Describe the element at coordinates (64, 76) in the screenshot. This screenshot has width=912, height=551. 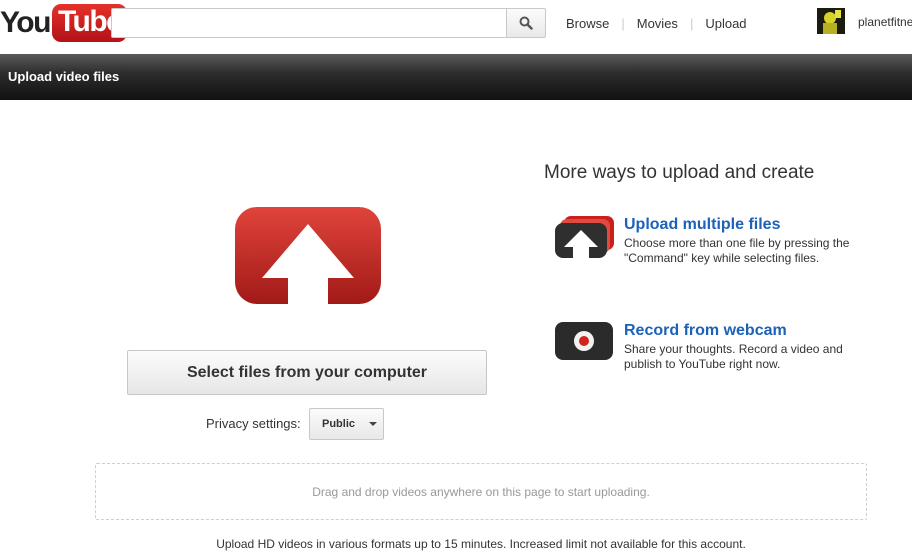
I see `page-title: Upload video files` at that location.